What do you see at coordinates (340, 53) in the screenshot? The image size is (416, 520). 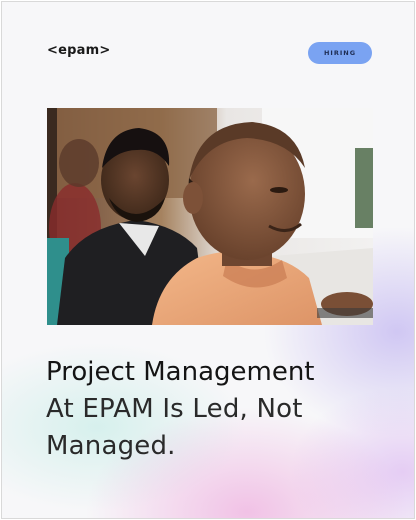 I see `hiring-badge: HIRING` at bounding box center [340, 53].